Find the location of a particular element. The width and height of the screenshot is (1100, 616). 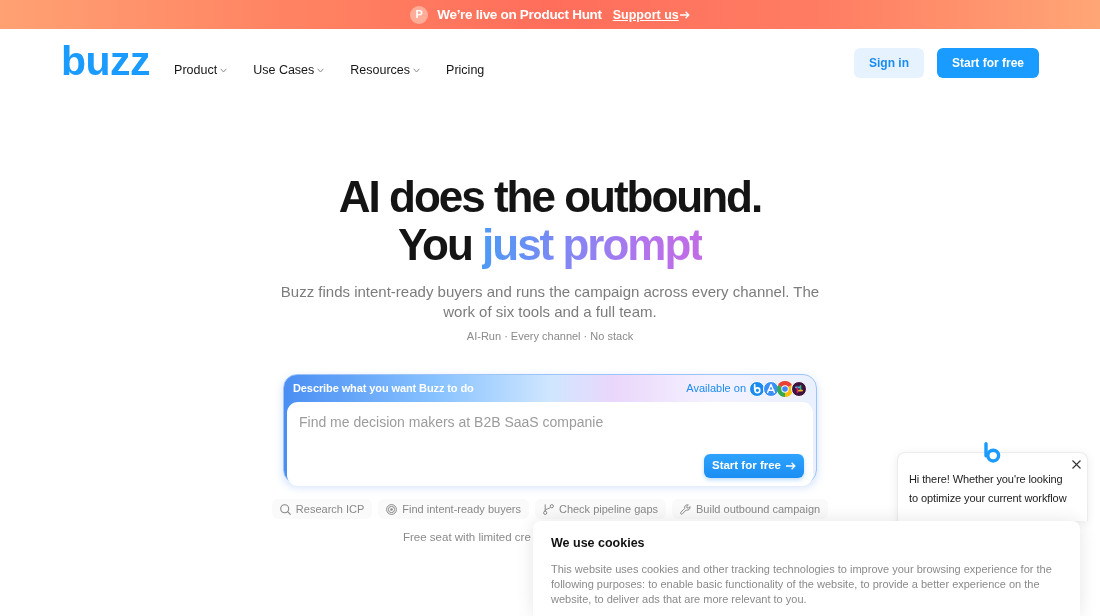

prompt-field: Find me decision makers at B2B SaaS companie Start for free is located at coordinates (550, 444).